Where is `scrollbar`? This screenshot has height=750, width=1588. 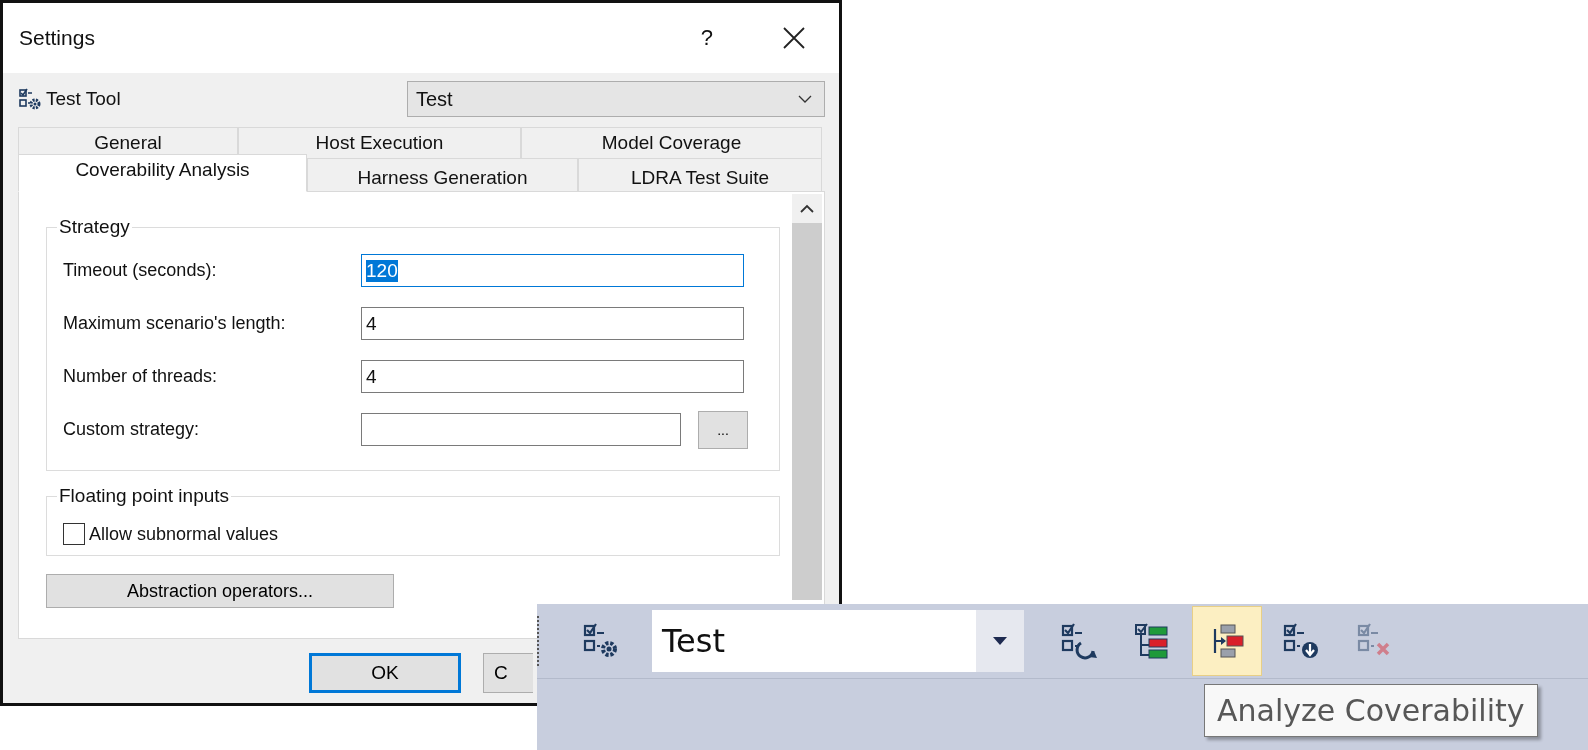
scrollbar is located at coordinates (807, 397).